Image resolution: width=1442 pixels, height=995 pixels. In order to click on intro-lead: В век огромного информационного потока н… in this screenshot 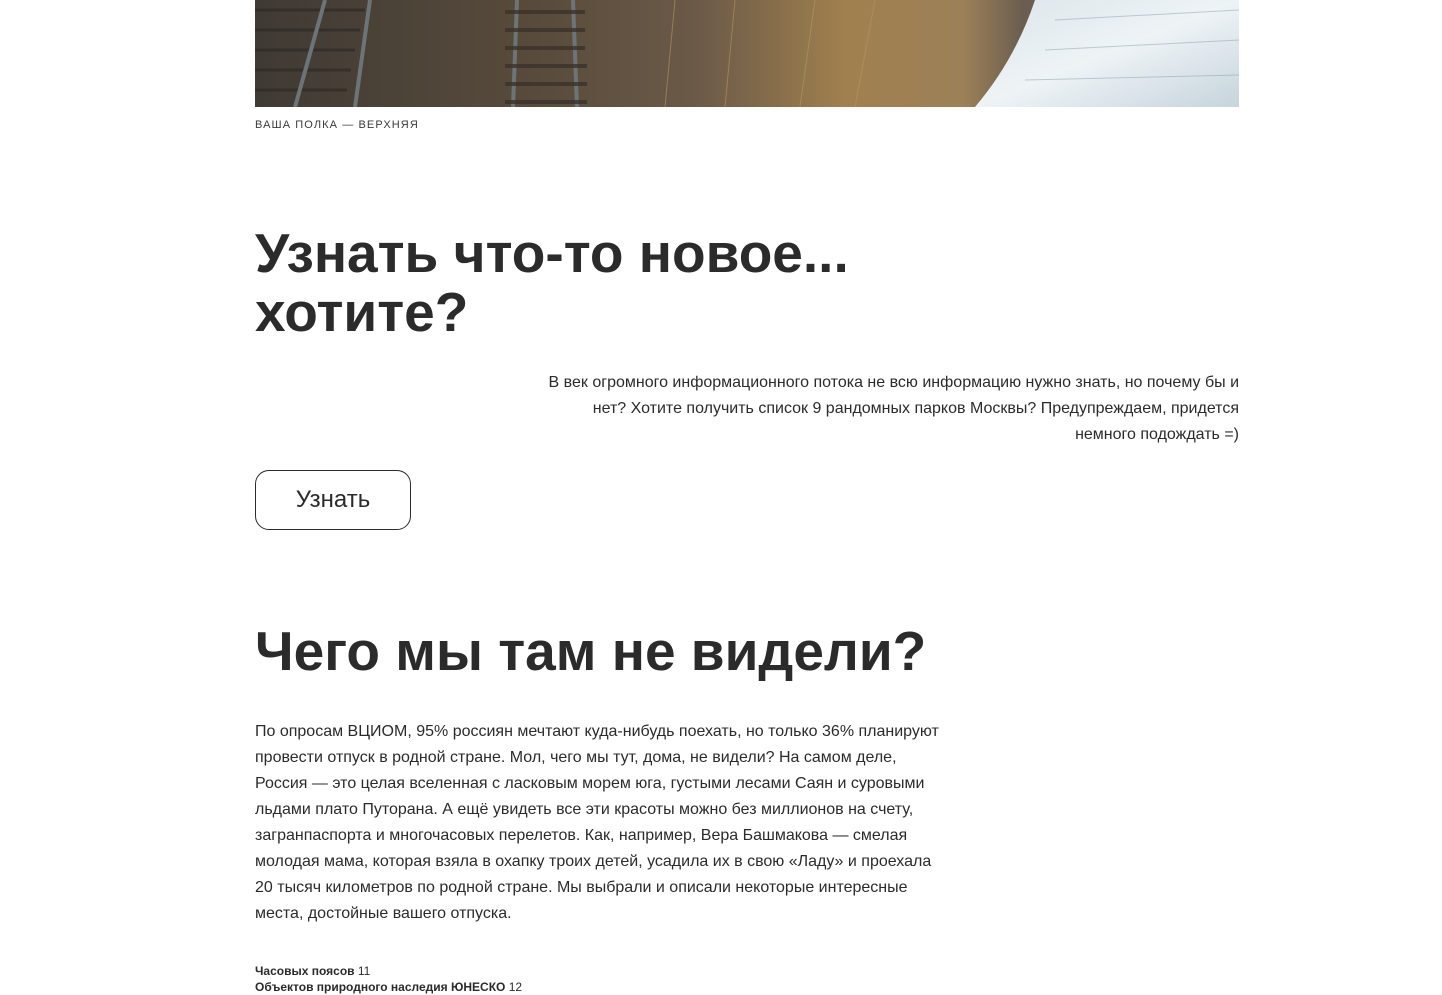, I will do `click(893, 408)`.